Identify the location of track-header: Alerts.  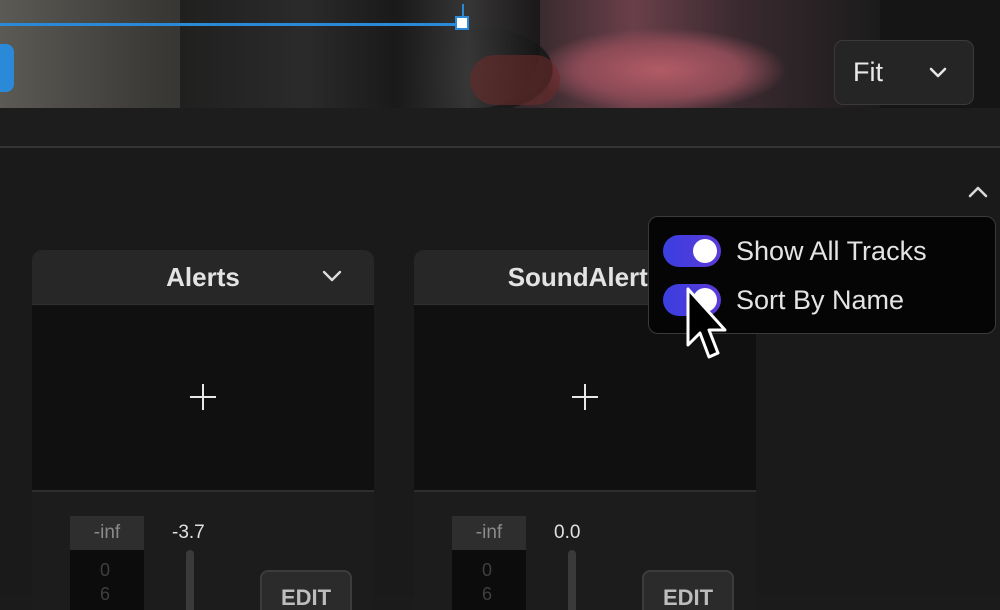
(203, 277).